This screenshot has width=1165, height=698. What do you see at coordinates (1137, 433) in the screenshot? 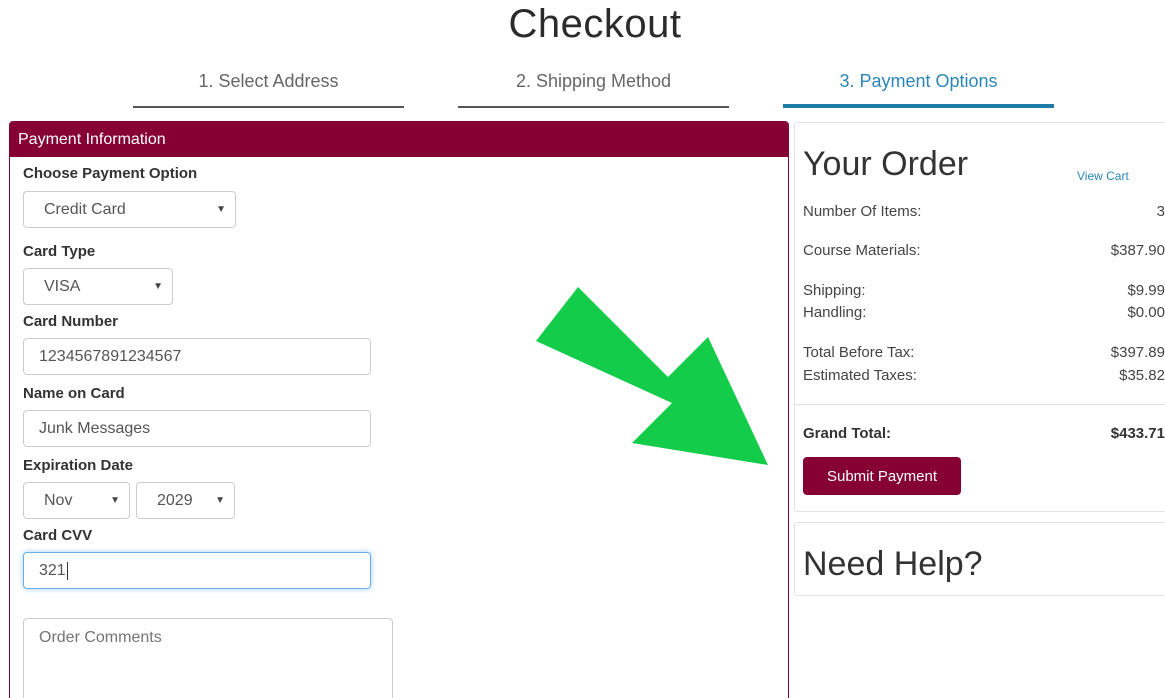
I see `grand-total-value: $433.71` at bounding box center [1137, 433].